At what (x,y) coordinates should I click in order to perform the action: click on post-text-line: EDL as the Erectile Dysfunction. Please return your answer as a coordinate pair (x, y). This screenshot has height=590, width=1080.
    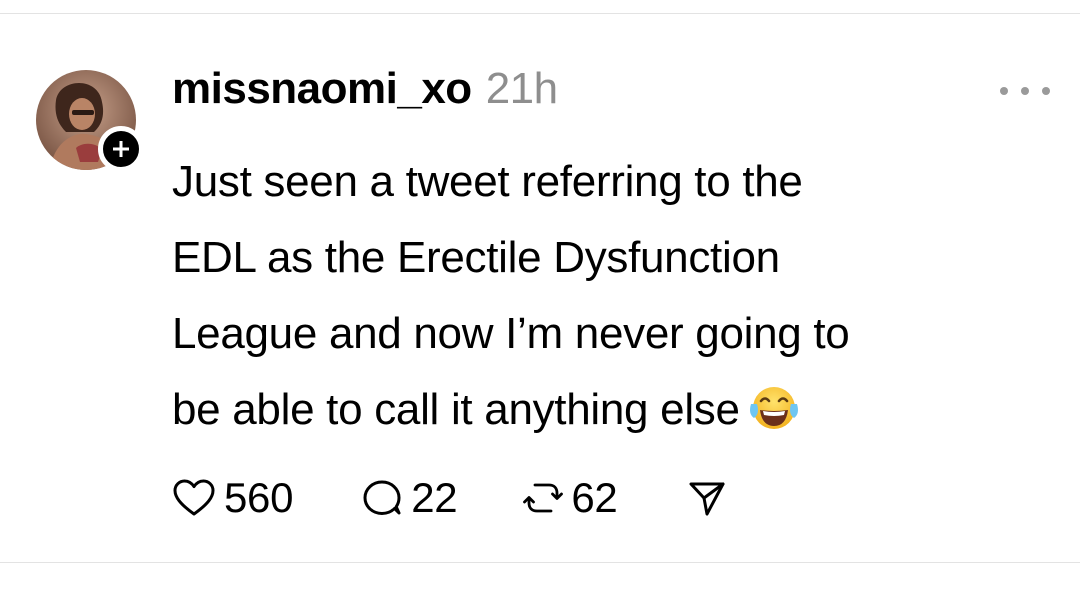
    Looking at the image, I should click on (476, 257).